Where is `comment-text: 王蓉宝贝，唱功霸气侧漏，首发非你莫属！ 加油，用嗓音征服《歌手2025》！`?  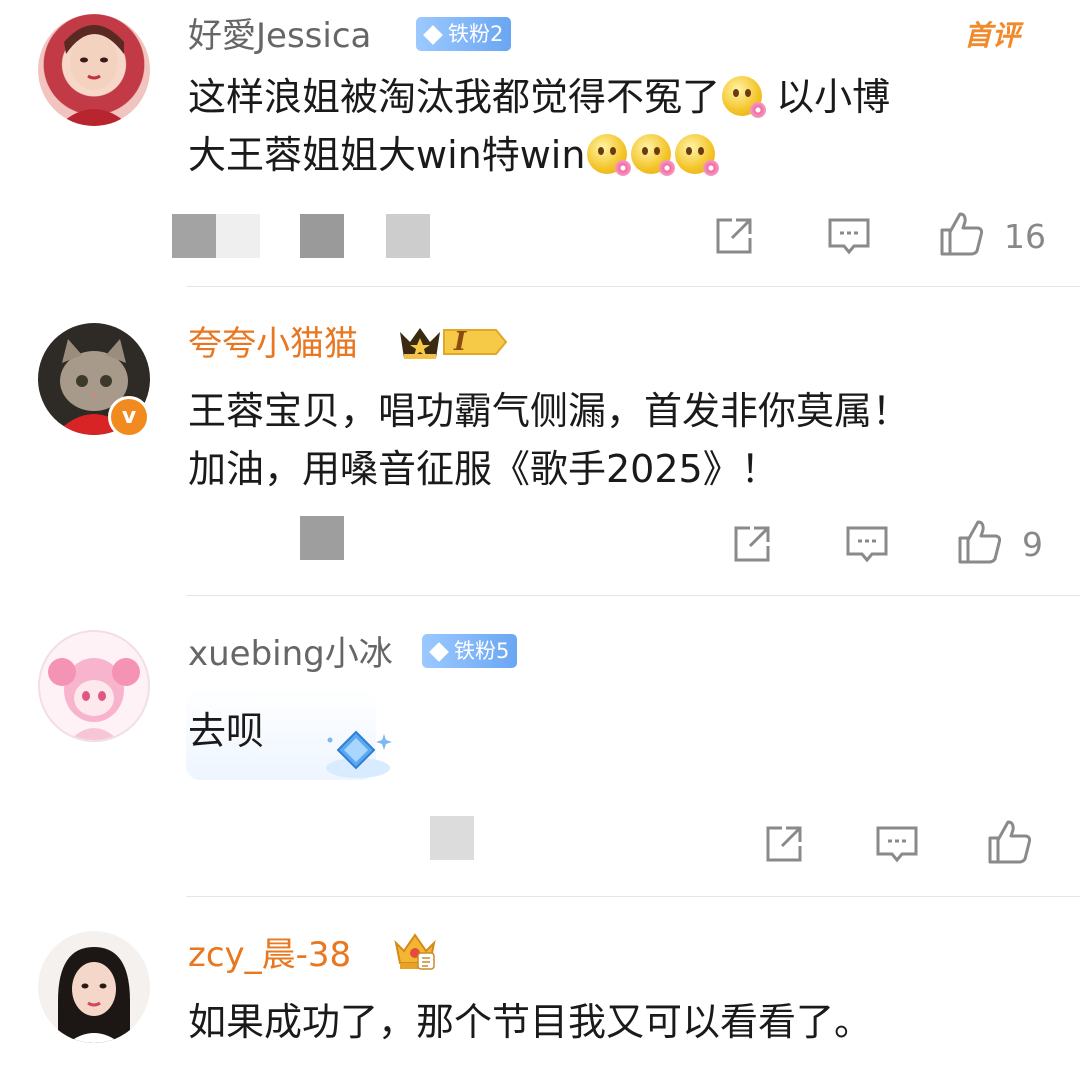 comment-text: 王蓉宝贝，唱功霸气侧漏，首发非你莫属！ 加油，用嗓音征服《歌手2025》！ is located at coordinates (549, 440).